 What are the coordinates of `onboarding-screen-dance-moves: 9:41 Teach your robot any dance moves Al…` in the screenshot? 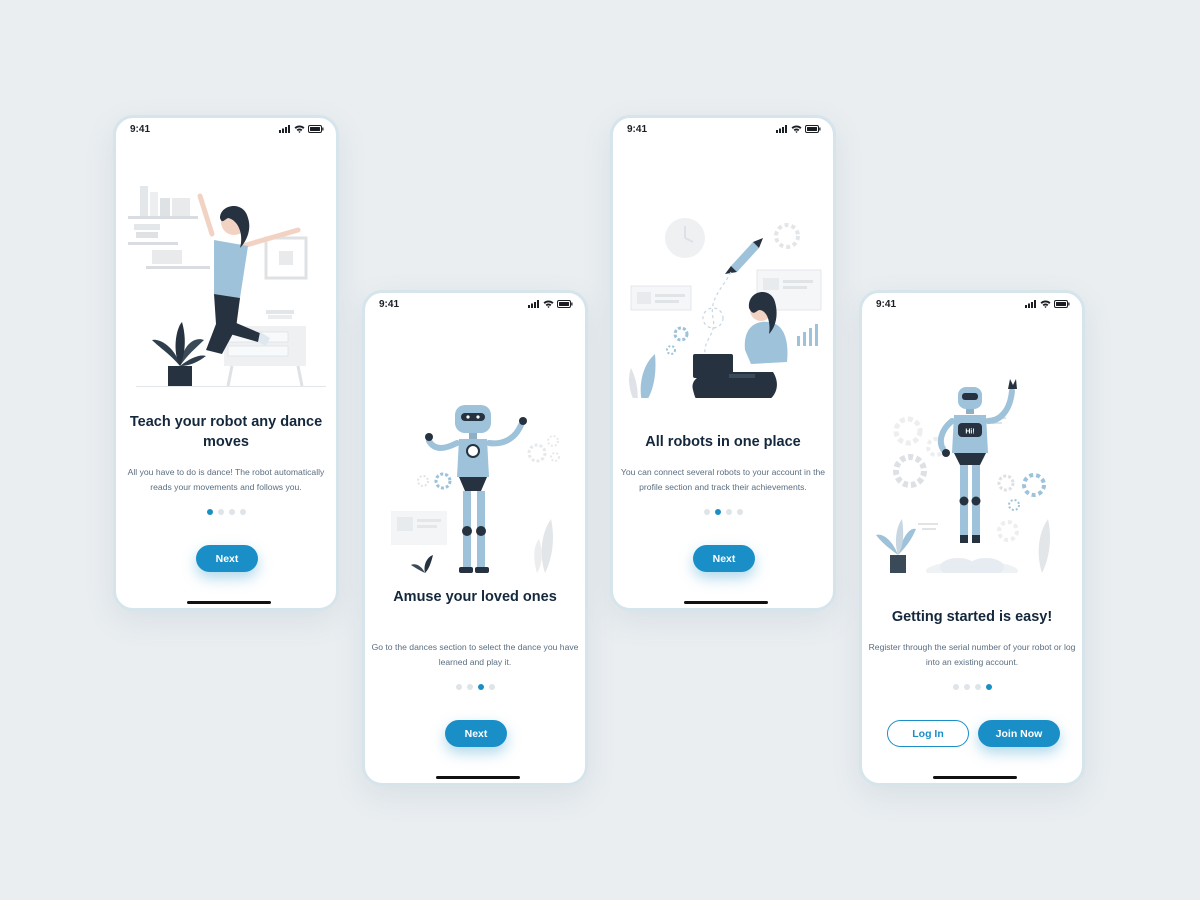 It's located at (226, 363).